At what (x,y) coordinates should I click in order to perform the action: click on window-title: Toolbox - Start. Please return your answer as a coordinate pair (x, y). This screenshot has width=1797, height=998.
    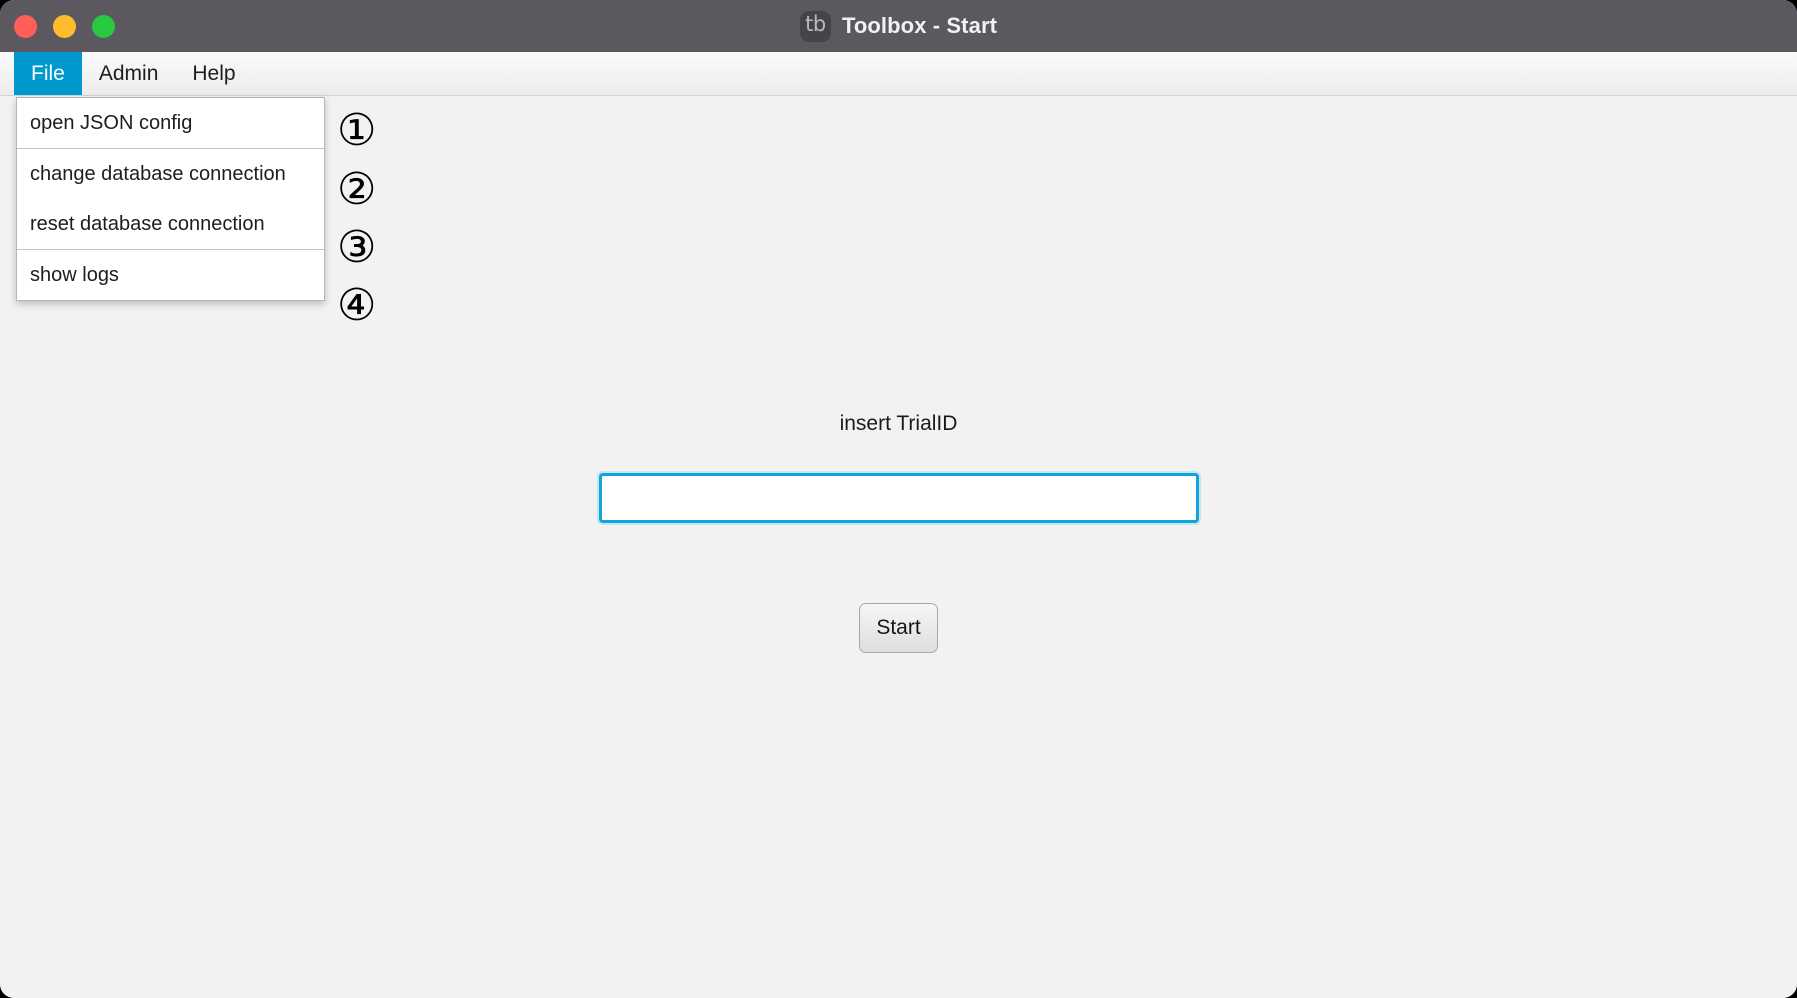
    Looking at the image, I should click on (919, 25).